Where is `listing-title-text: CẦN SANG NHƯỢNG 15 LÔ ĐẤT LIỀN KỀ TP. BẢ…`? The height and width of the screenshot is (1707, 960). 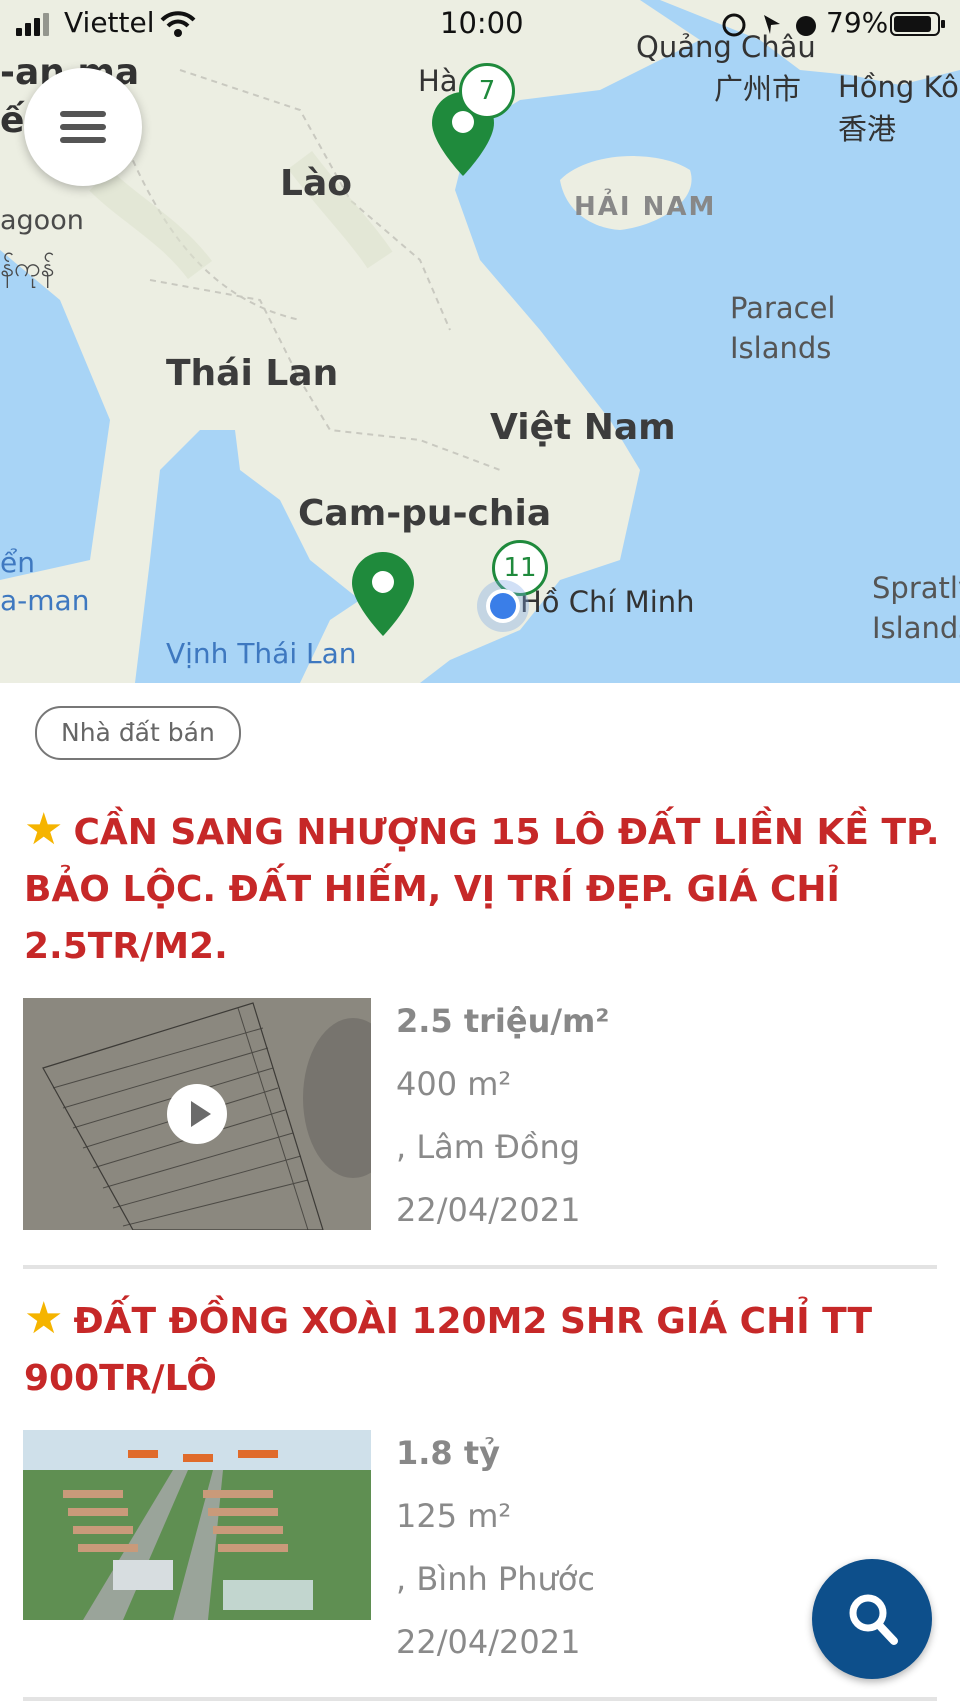 listing-title-text: CẦN SANG NHƯỢNG 15 LÔ ĐẤT LIỀN KỀ TP. BẢ… is located at coordinates (482, 889).